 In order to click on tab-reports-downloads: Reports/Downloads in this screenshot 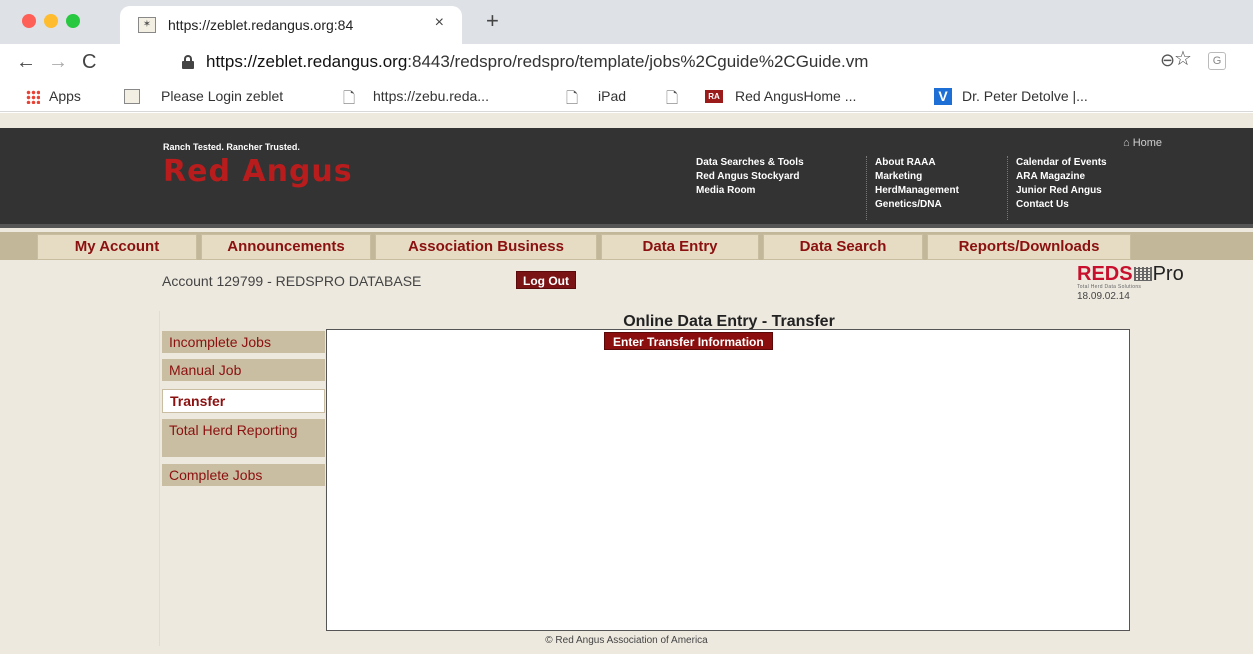, I will do `click(1029, 247)`.